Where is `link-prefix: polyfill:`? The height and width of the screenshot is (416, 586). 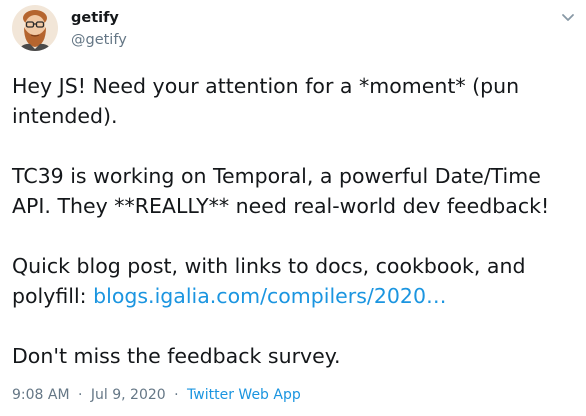
link-prefix: polyfill: is located at coordinates (53, 296).